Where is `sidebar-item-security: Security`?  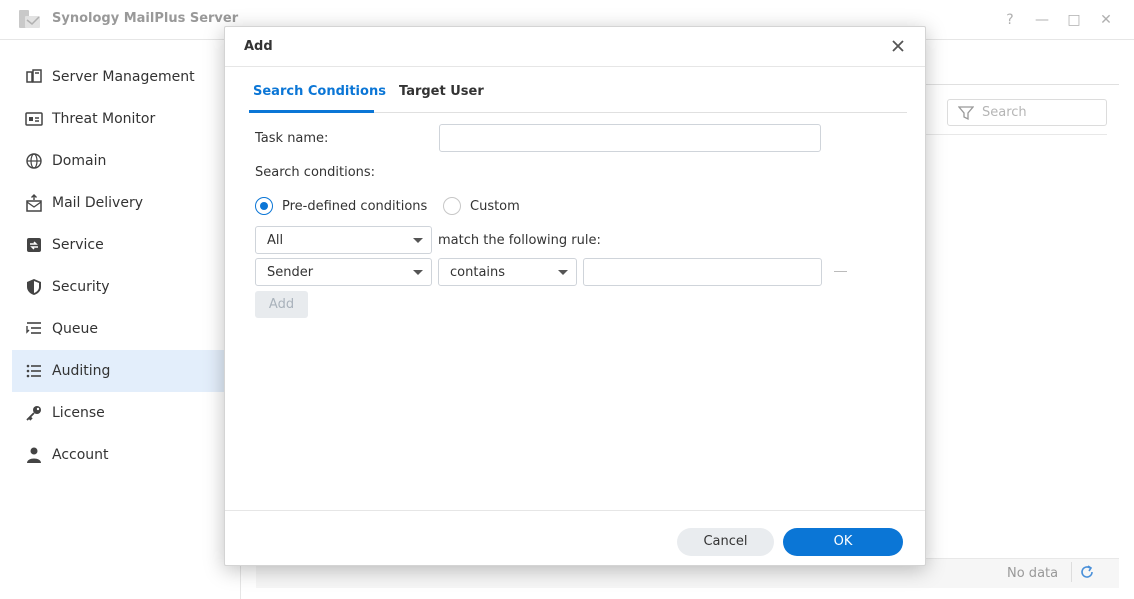 sidebar-item-security: Security is located at coordinates (126, 287).